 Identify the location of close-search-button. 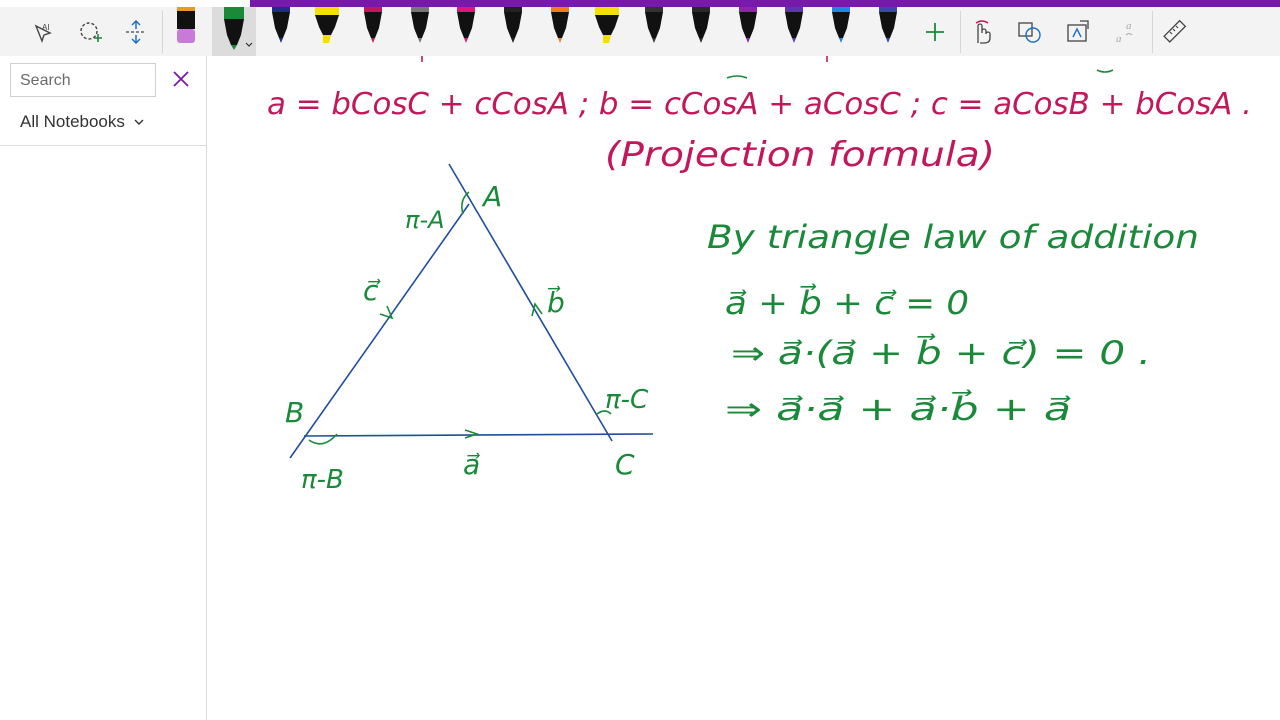
(181, 79).